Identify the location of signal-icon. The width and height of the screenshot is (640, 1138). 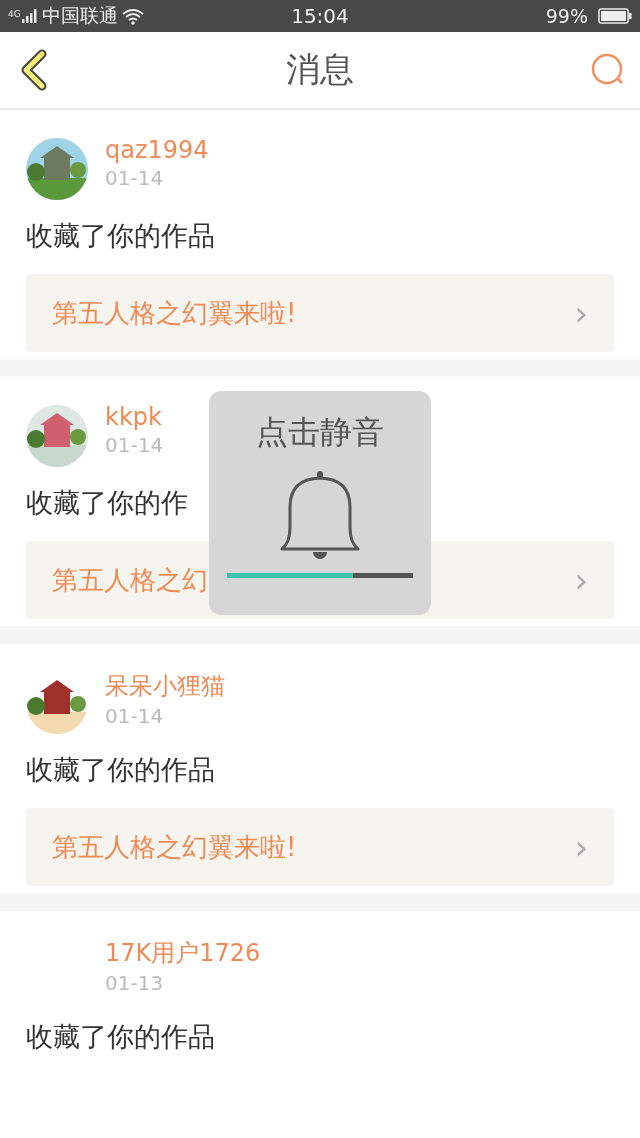
(29, 16).